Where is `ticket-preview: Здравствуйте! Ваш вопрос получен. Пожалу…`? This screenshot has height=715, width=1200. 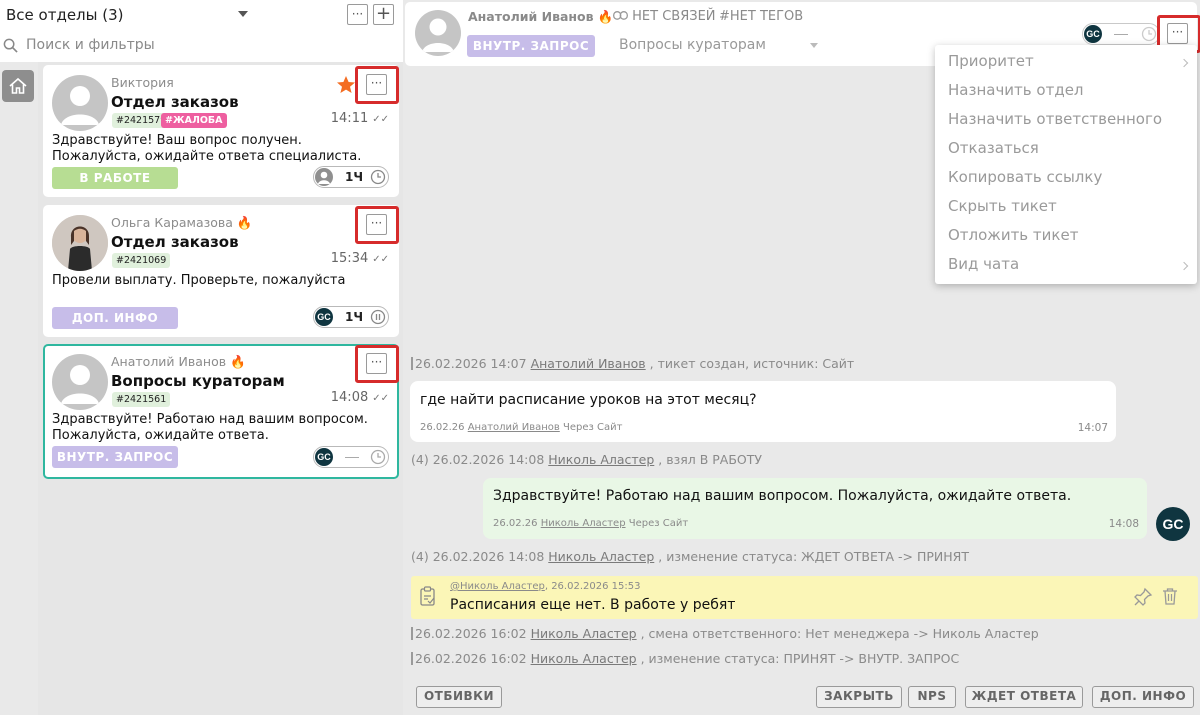 ticket-preview: Здравствуйте! Ваш вопрос получен. Пожалу… is located at coordinates (207, 148).